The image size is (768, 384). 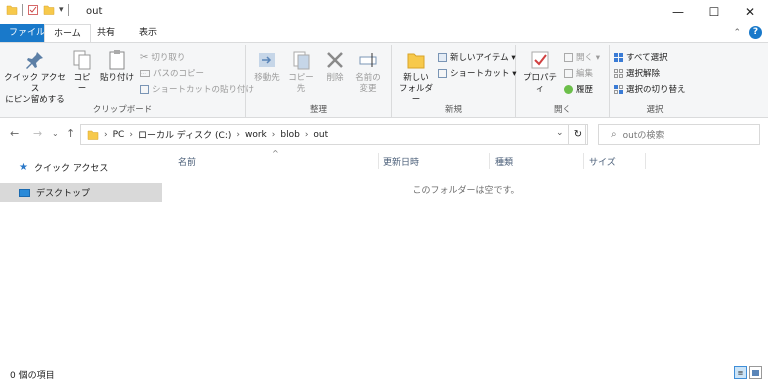 What do you see at coordinates (70, 133) in the screenshot?
I see `up-arrow-icon: ↑` at bounding box center [70, 133].